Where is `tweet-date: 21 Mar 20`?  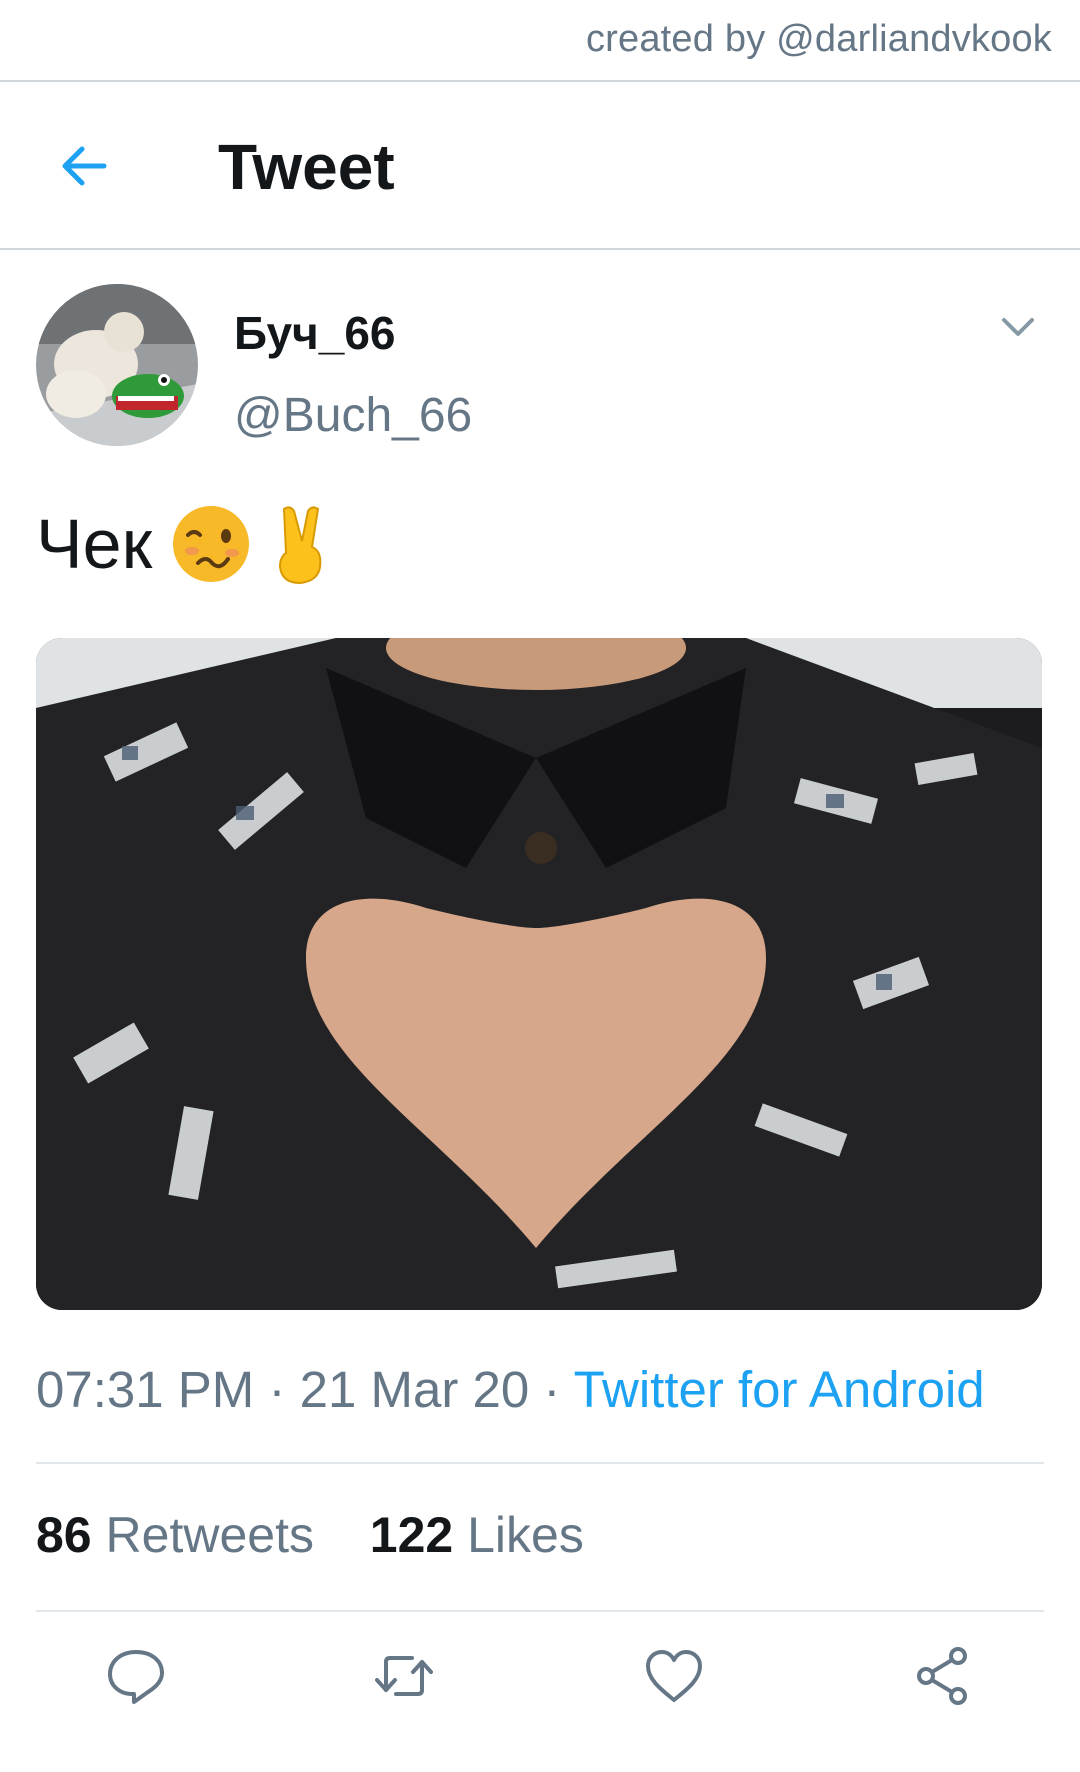
tweet-date: 21 Mar 20 is located at coordinates (414, 1389).